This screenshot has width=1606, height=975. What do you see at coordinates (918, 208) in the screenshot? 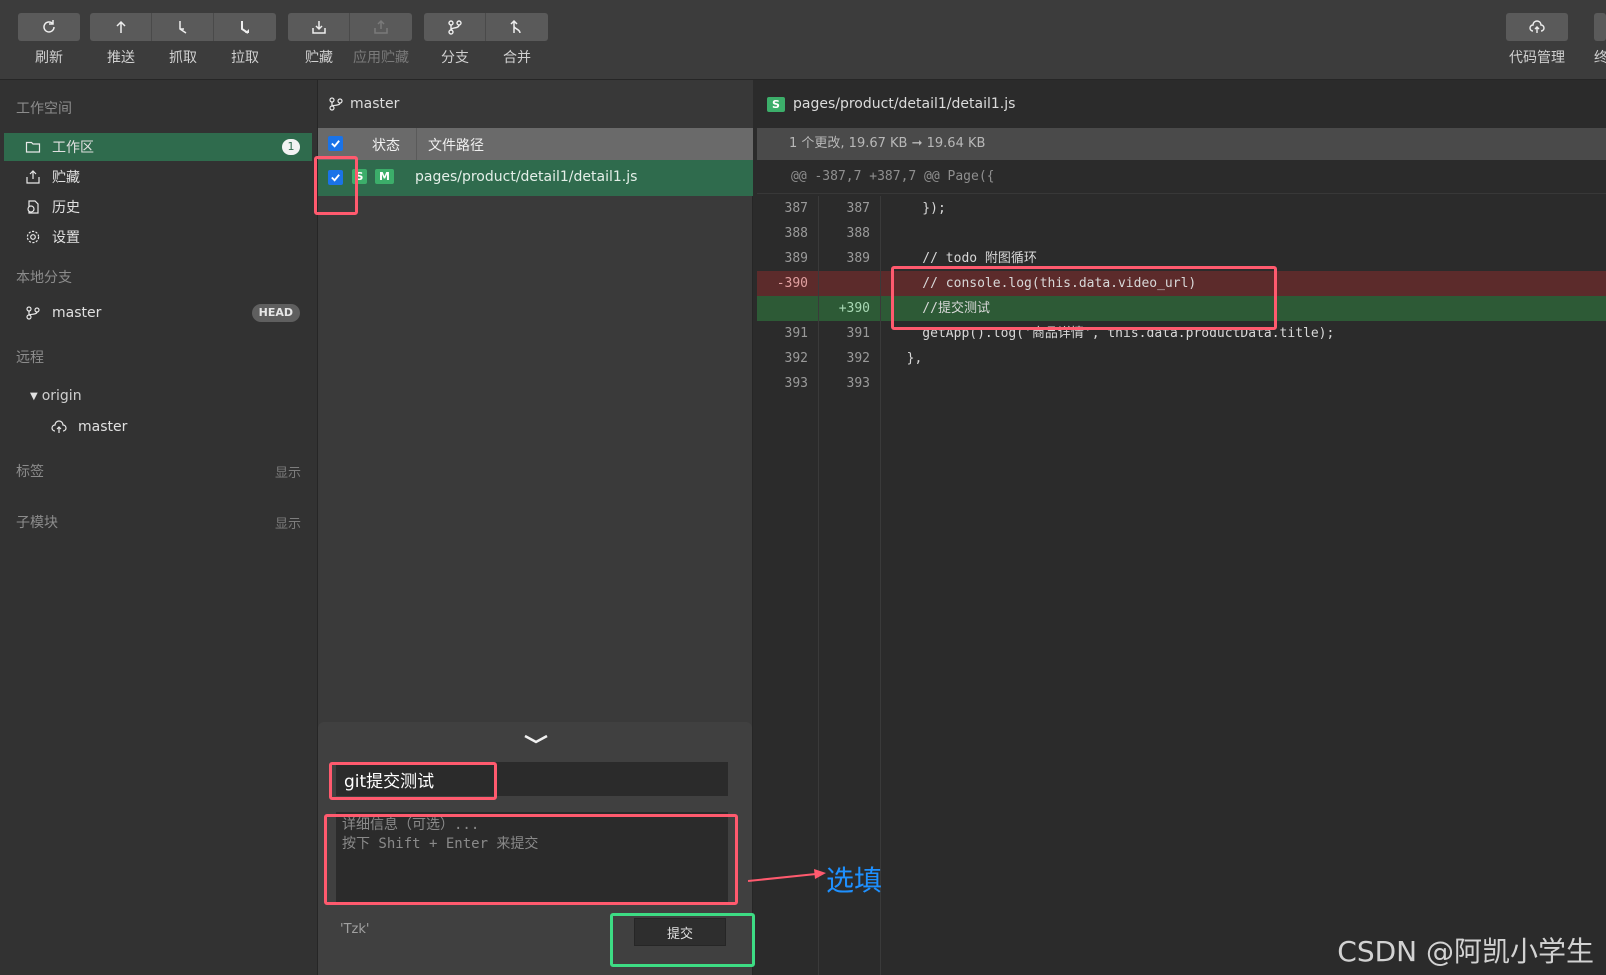
I see `code-text: });` at bounding box center [918, 208].